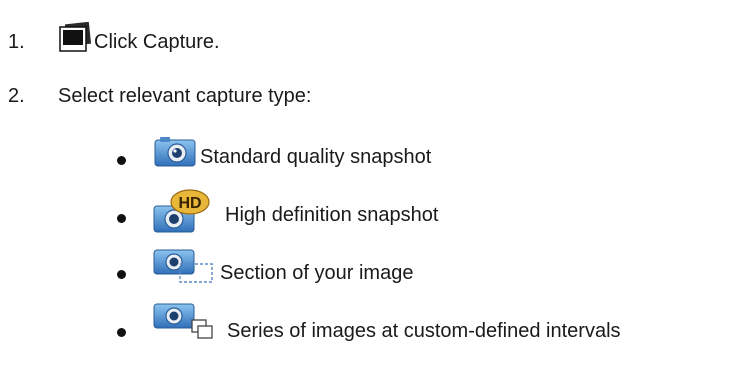 The width and height of the screenshot is (754, 379). Describe the element at coordinates (157, 41) in the screenshot. I see `step-text: Click Capture.` at that location.